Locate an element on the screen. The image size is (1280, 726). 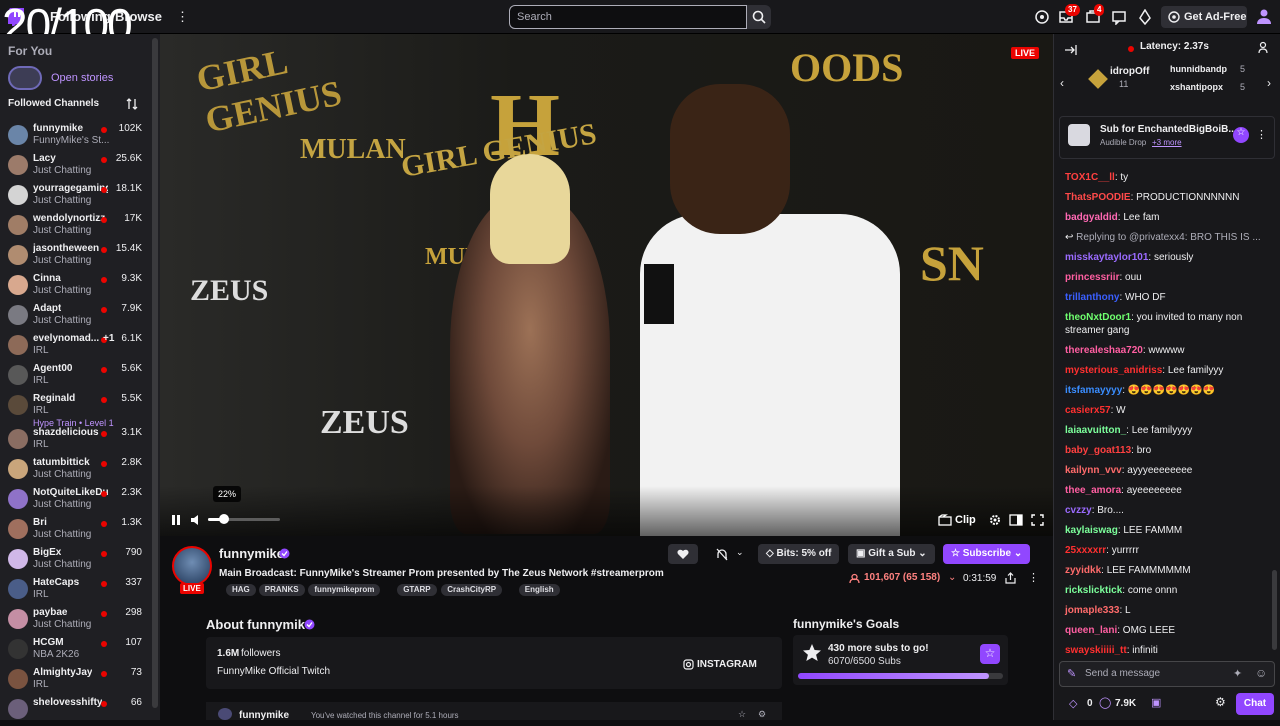
channel-avatar is located at coordinates (192, 566).